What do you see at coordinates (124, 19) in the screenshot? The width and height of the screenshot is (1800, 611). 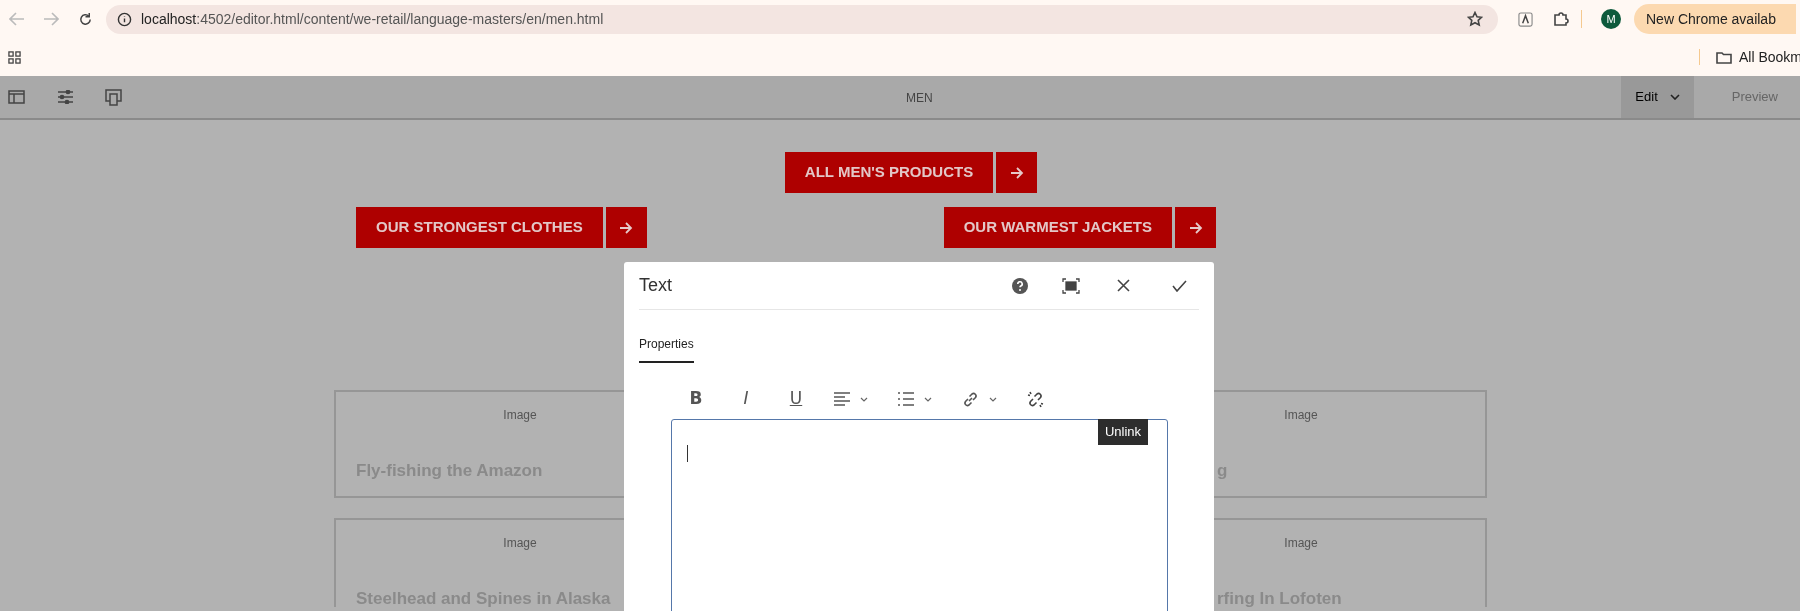 I see `info-icon` at bounding box center [124, 19].